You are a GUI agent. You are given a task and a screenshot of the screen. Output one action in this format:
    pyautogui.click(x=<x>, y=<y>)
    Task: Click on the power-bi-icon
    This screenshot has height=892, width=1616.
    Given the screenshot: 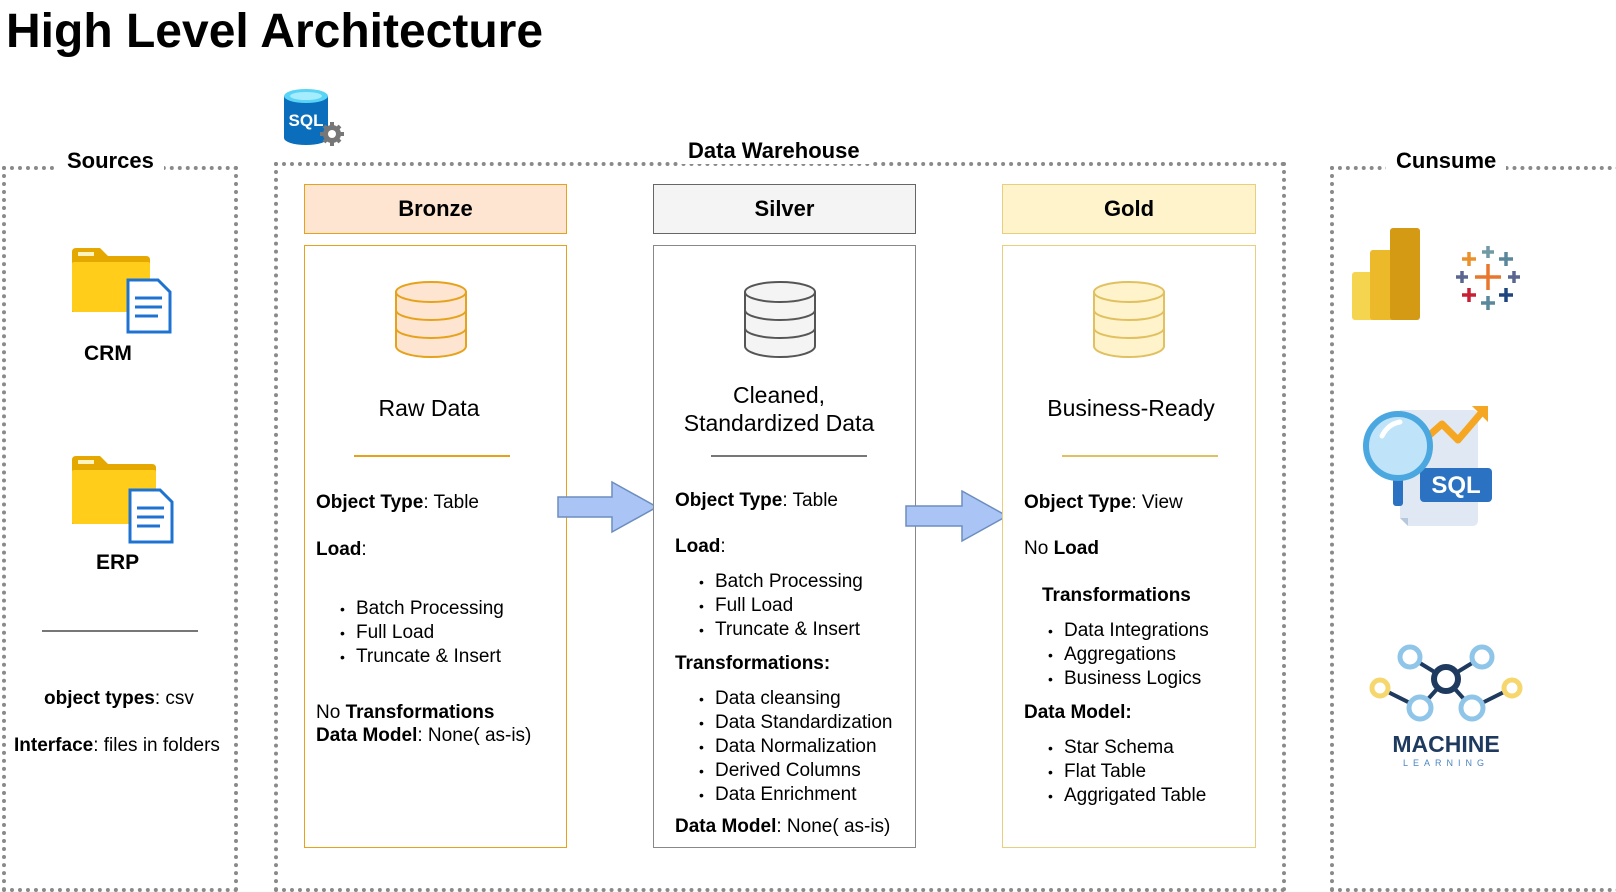 What is the action you would take?
    pyautogui.click(x=1387, y=274)
    